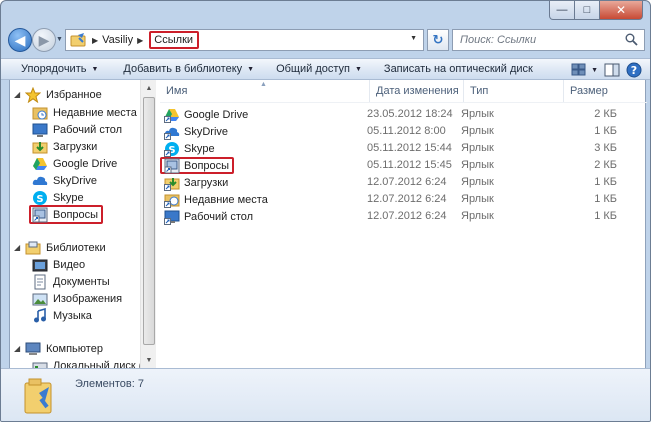 The image size is (651, 422). I want to click on recent-pages-dropdown: ▼, so click(59, 39).